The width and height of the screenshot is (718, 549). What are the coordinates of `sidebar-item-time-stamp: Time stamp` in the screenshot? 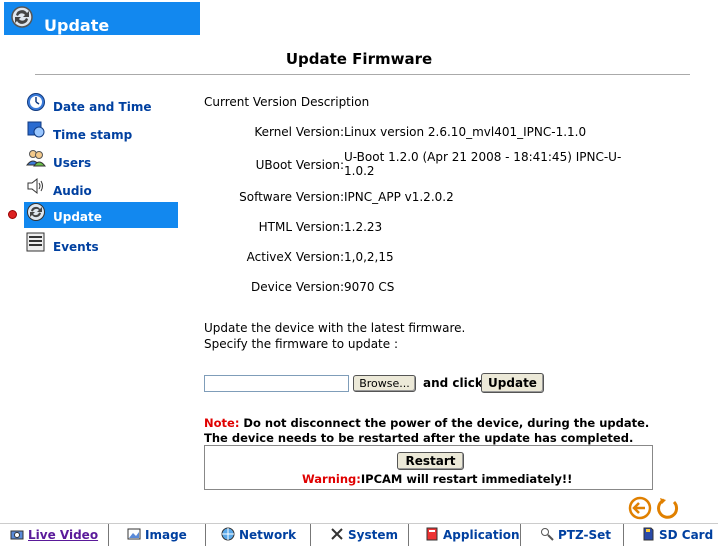 It's located at (101, 133).